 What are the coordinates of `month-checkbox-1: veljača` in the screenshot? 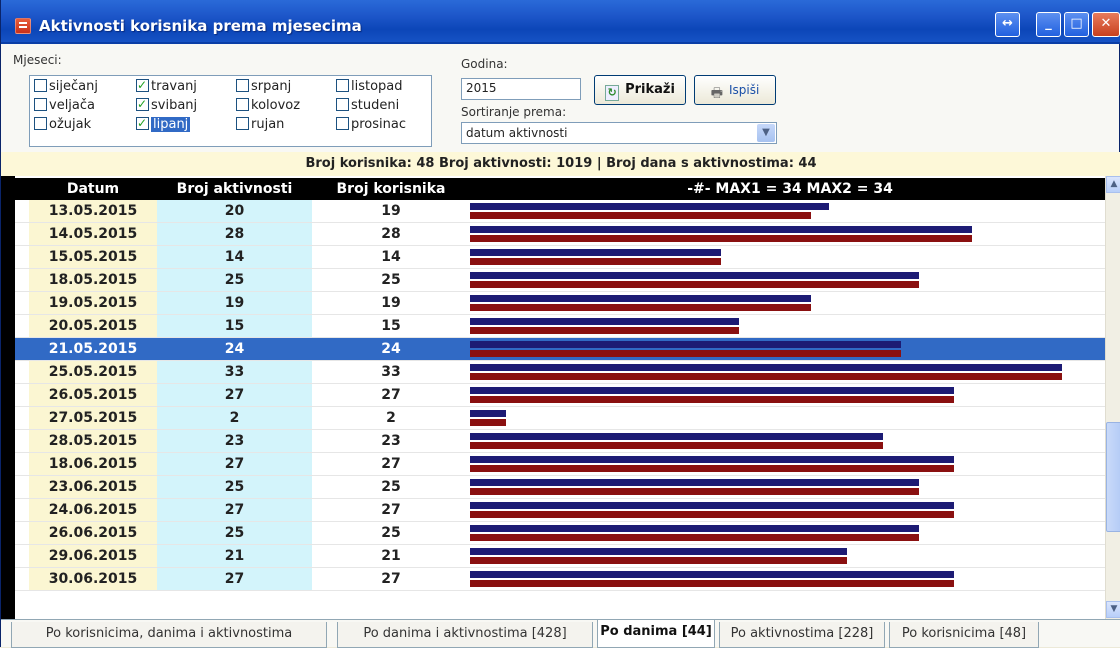 It's located at (64, 107).